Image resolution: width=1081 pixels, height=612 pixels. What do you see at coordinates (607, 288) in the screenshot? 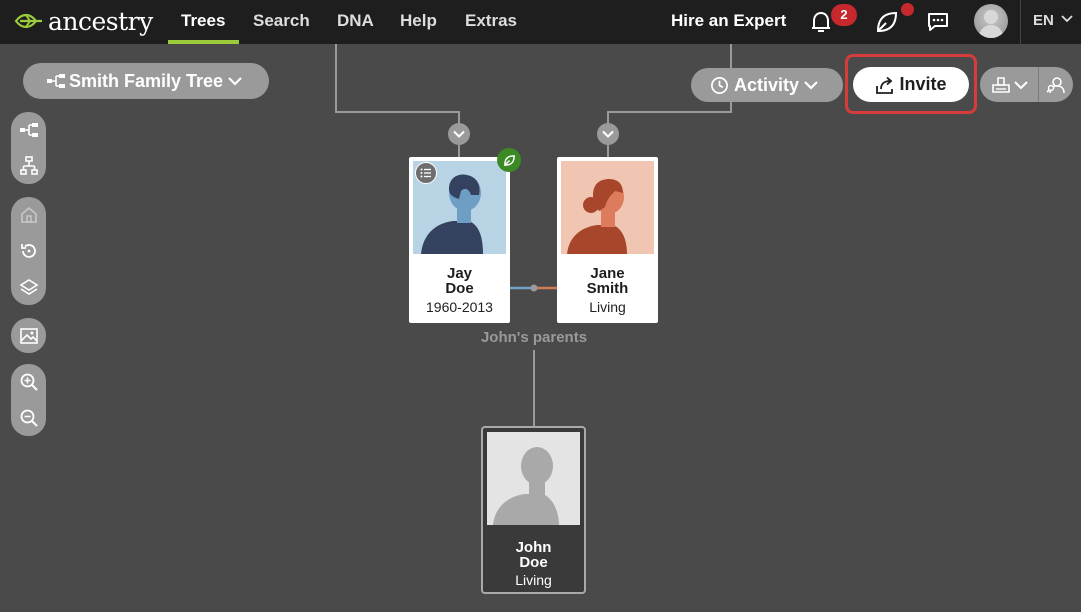
I see `mother-last-name: Smith` at bounding box center [607, 288].